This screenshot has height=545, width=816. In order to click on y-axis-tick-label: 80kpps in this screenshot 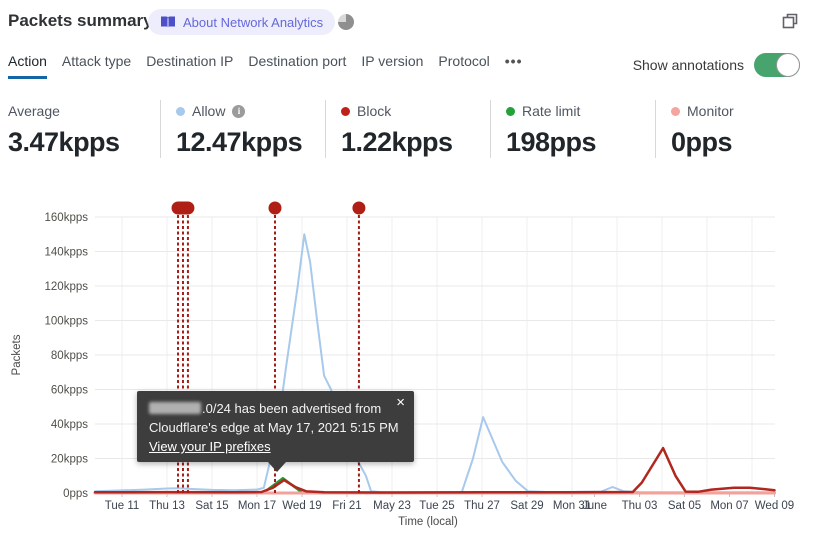, I will do `click(69, 356)`.